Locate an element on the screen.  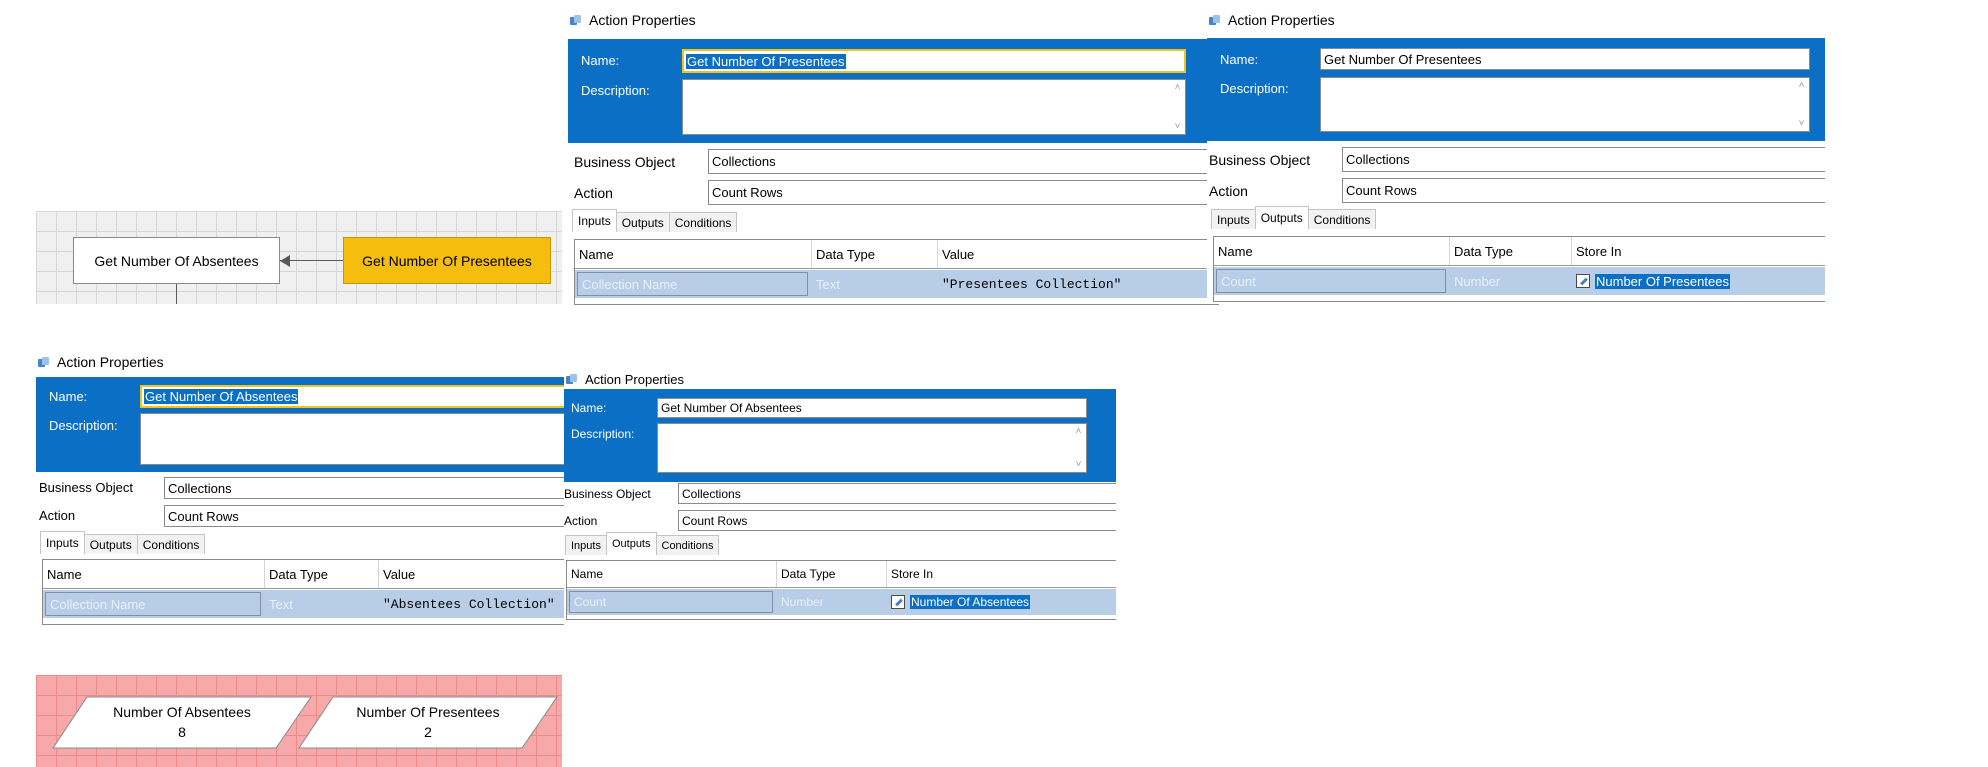
data-item-text: Number Of Absentees 8 is located at coordinates (182, 722).